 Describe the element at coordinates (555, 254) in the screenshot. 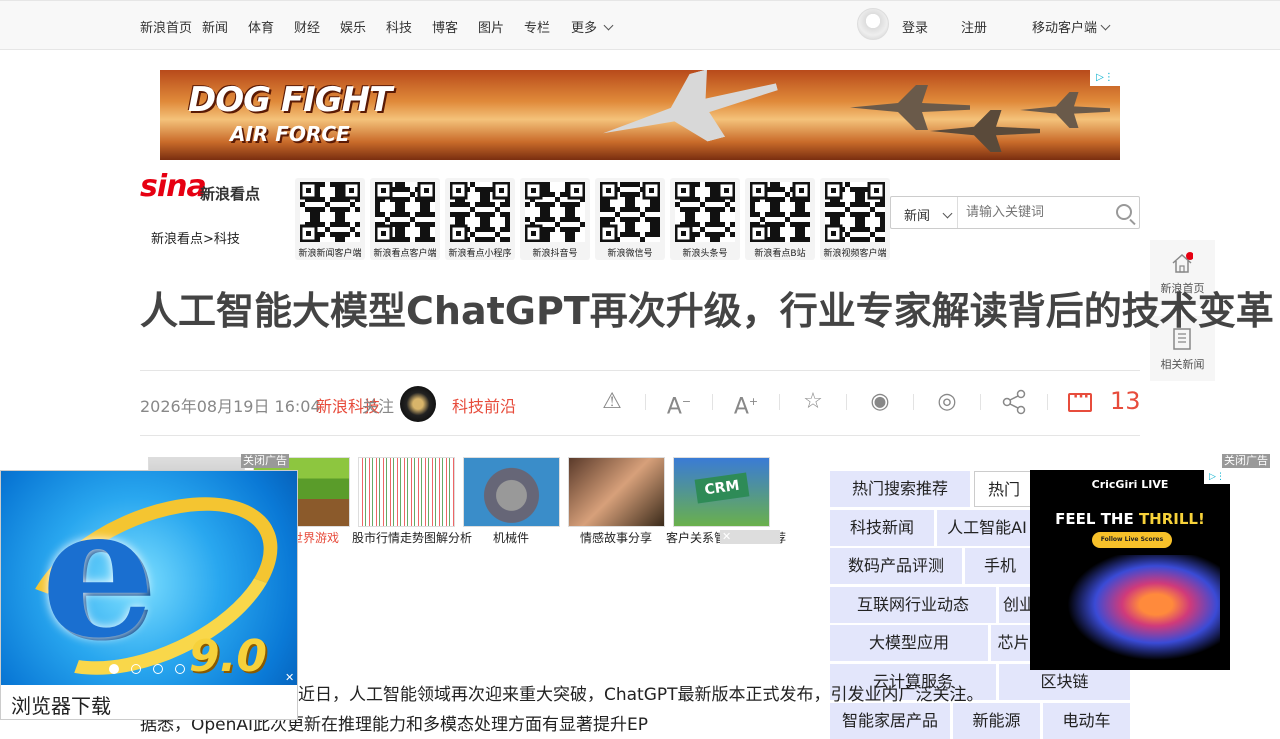

I see `qr-code-label: 新浪抖音号` at that location.